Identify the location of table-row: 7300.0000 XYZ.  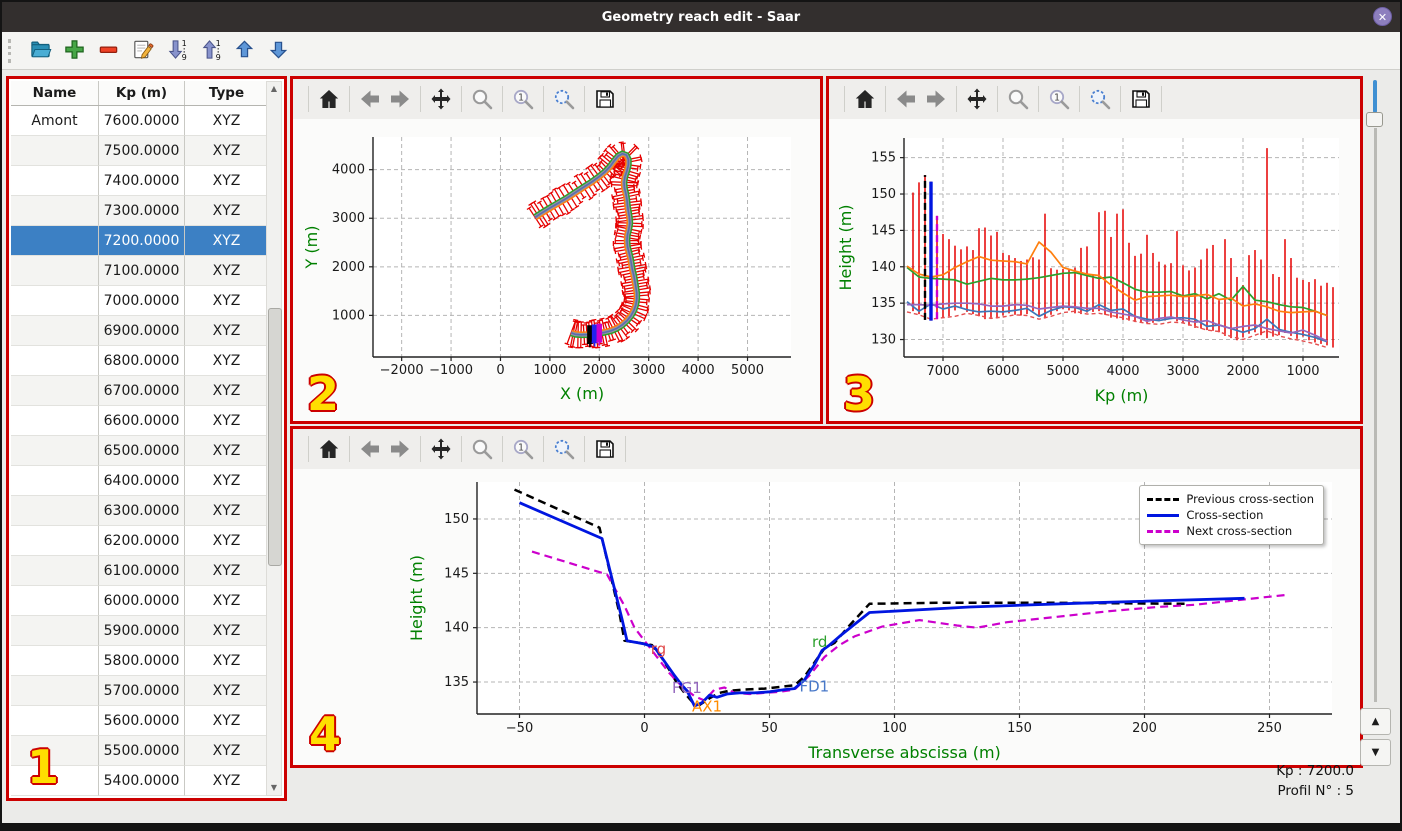
(140, 211).